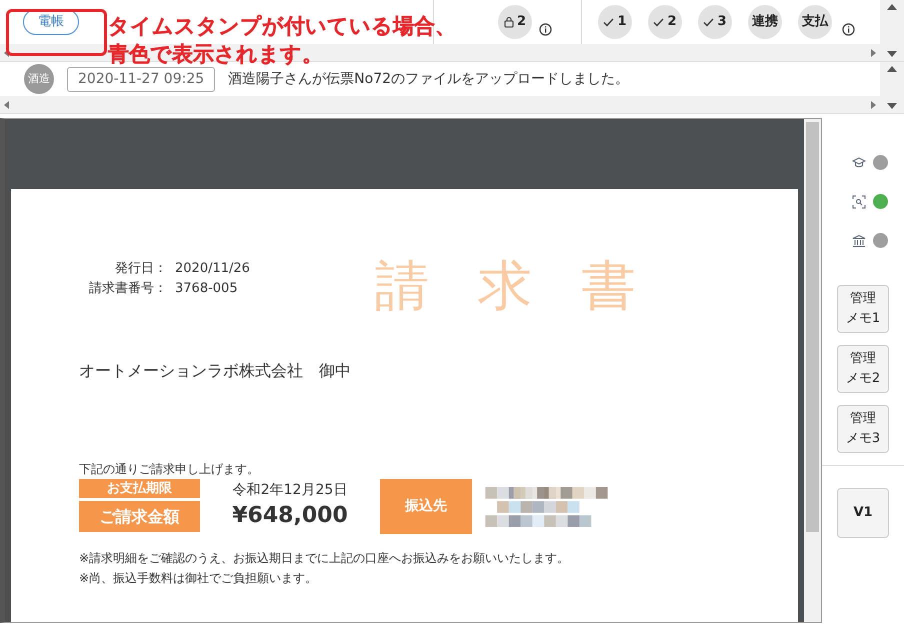  Describe the element at coordinates (198, 578) in the screenshot. I see `note-text: ※尚、振込手数料は御社でご負担願います。` at that location.